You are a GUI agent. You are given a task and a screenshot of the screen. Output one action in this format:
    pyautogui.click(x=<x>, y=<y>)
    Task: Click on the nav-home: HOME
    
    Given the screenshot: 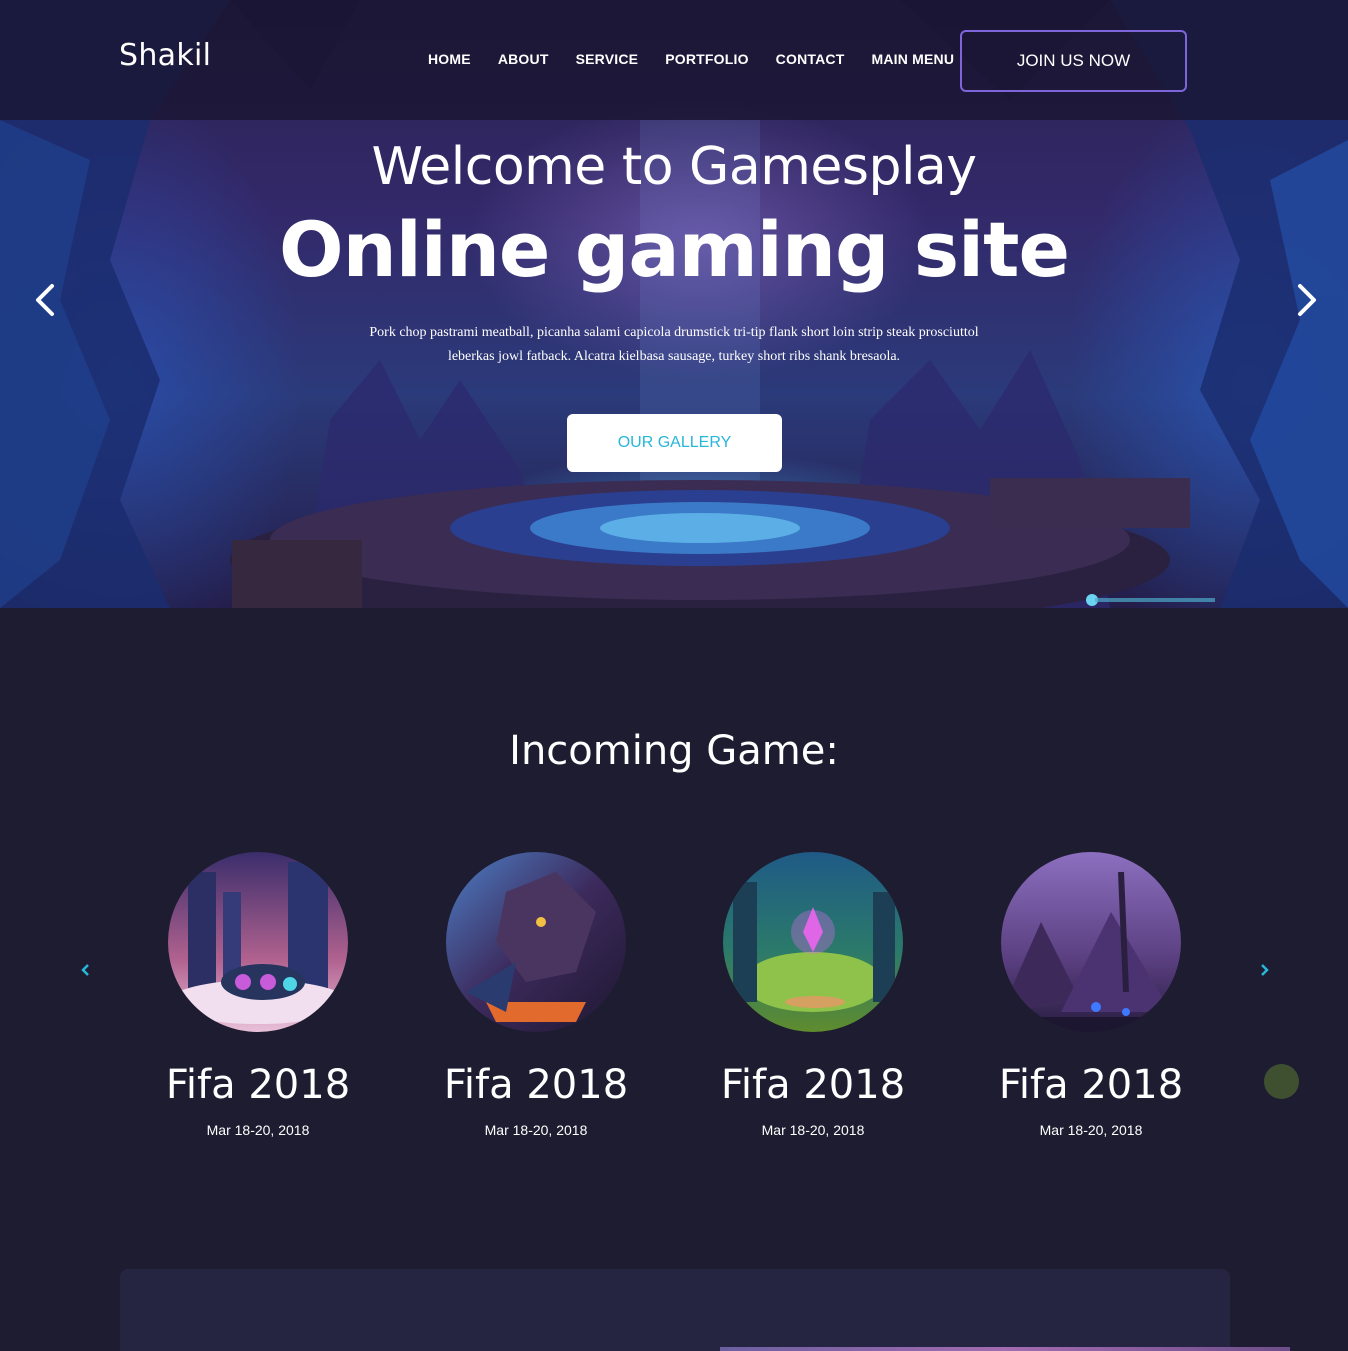 What is the action you would take?
    pyautogui.click(x=449, y=59)
    